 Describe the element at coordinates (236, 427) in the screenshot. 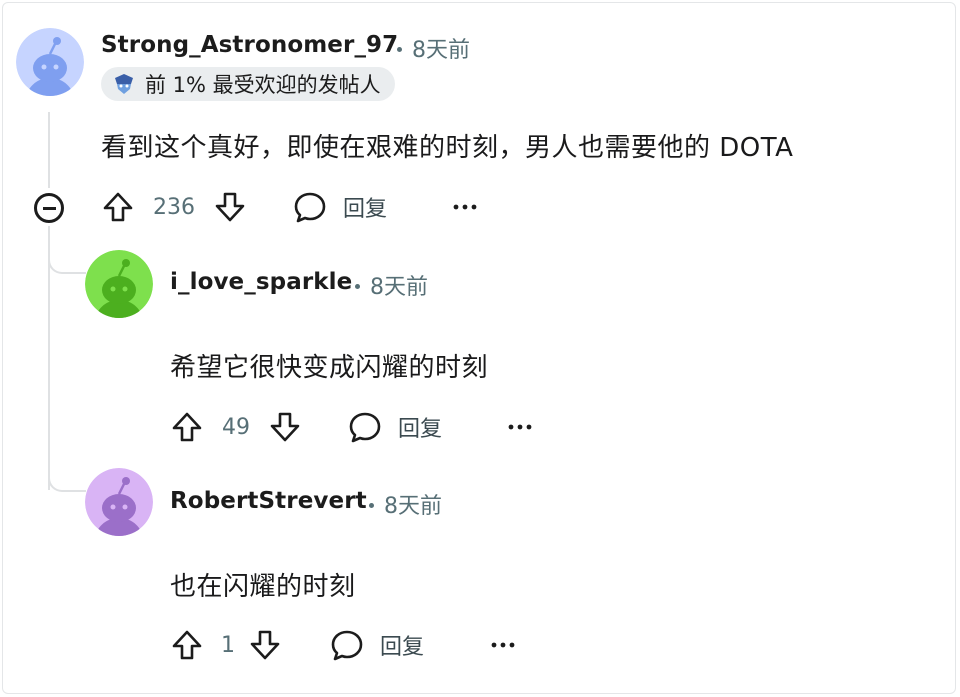

I see `vote-count: 49` at that location.